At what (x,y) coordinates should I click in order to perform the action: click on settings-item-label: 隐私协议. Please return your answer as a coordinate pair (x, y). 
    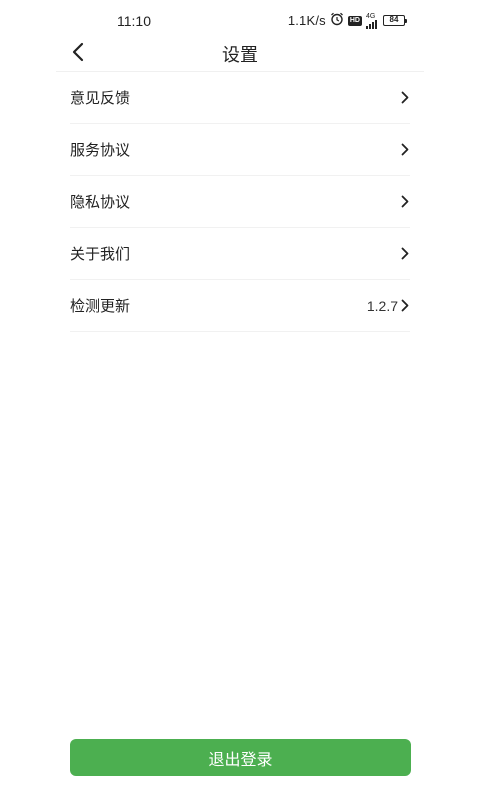
    Looking at the image, I should click on (100, 202).